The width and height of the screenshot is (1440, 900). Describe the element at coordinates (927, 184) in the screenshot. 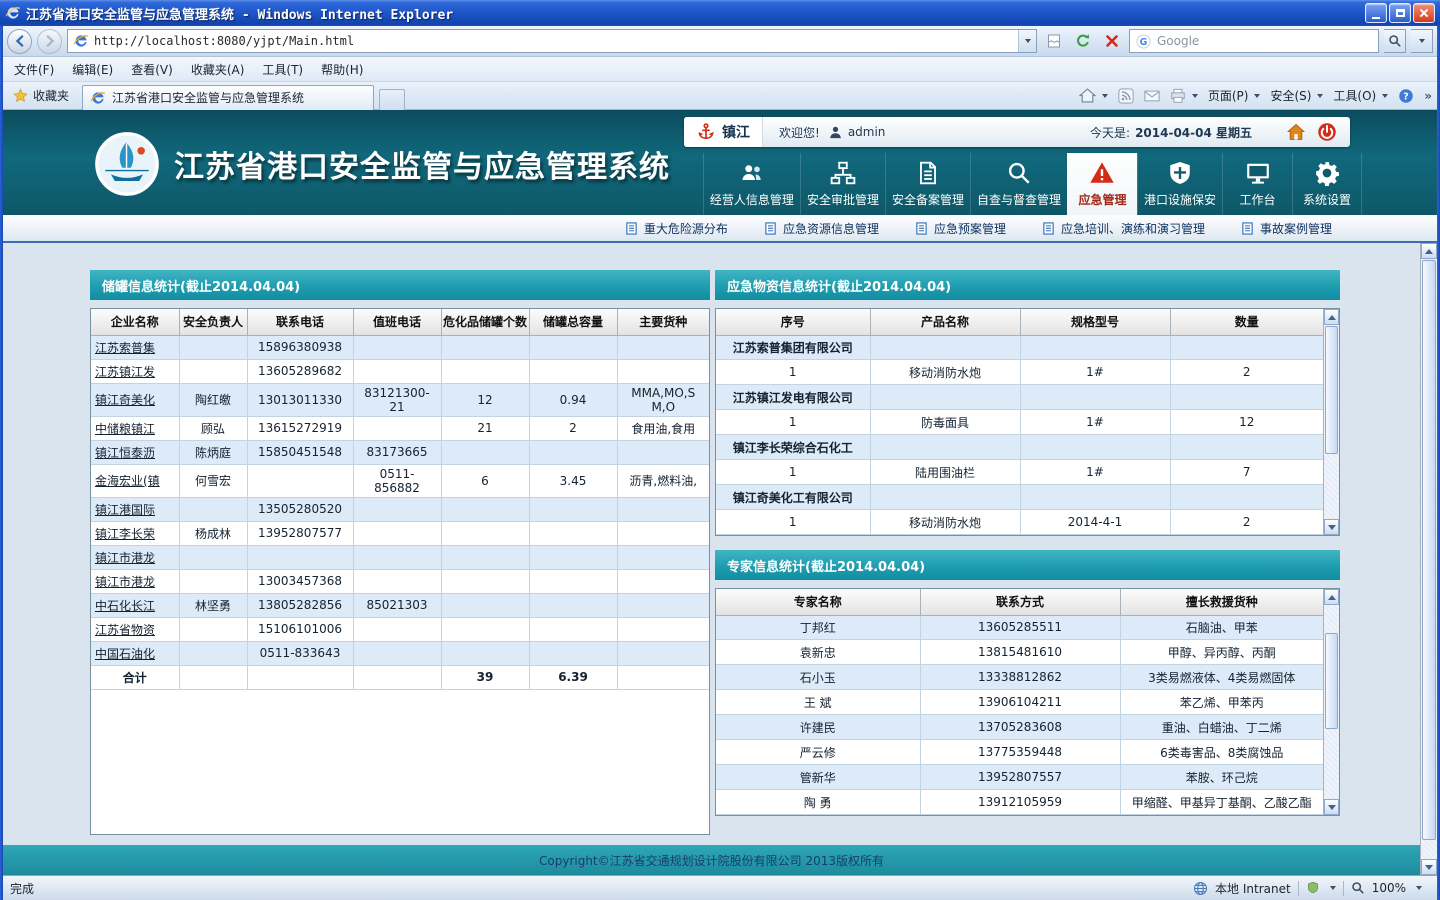

I see `nav-item-doc: 安全备案管理` at that location.